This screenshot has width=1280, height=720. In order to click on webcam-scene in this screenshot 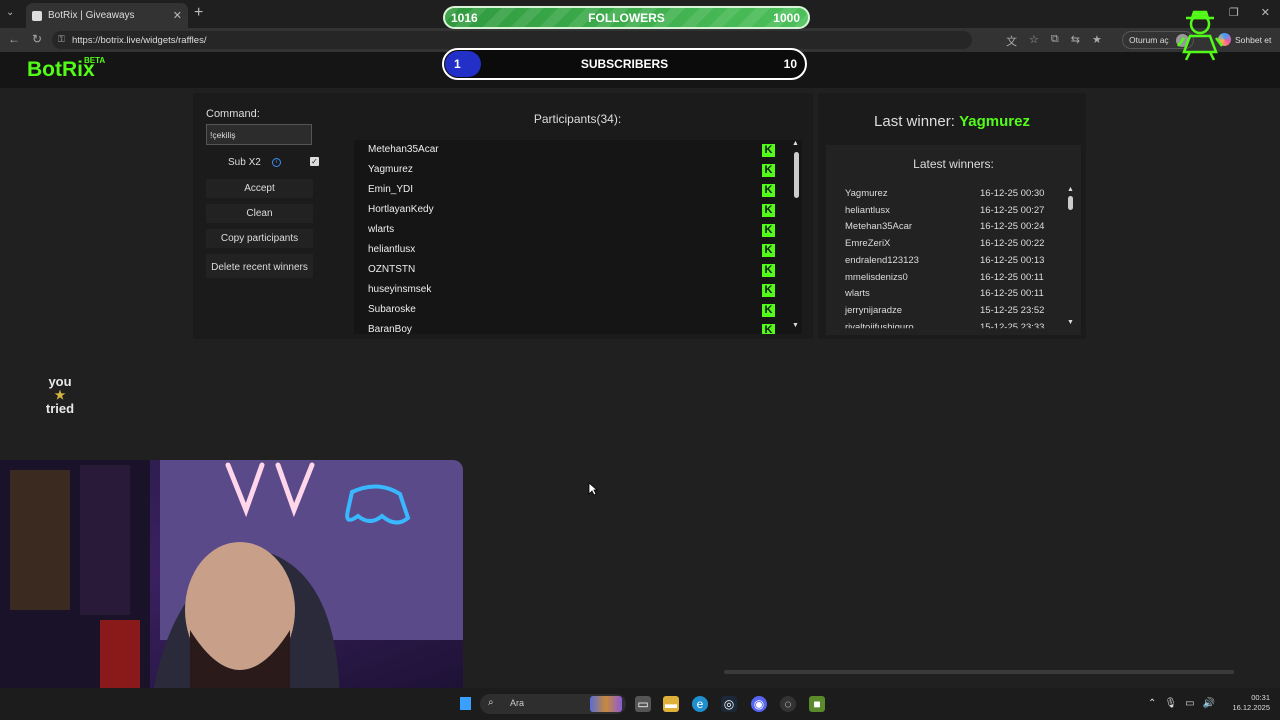, I will do `click(231, 590)`.